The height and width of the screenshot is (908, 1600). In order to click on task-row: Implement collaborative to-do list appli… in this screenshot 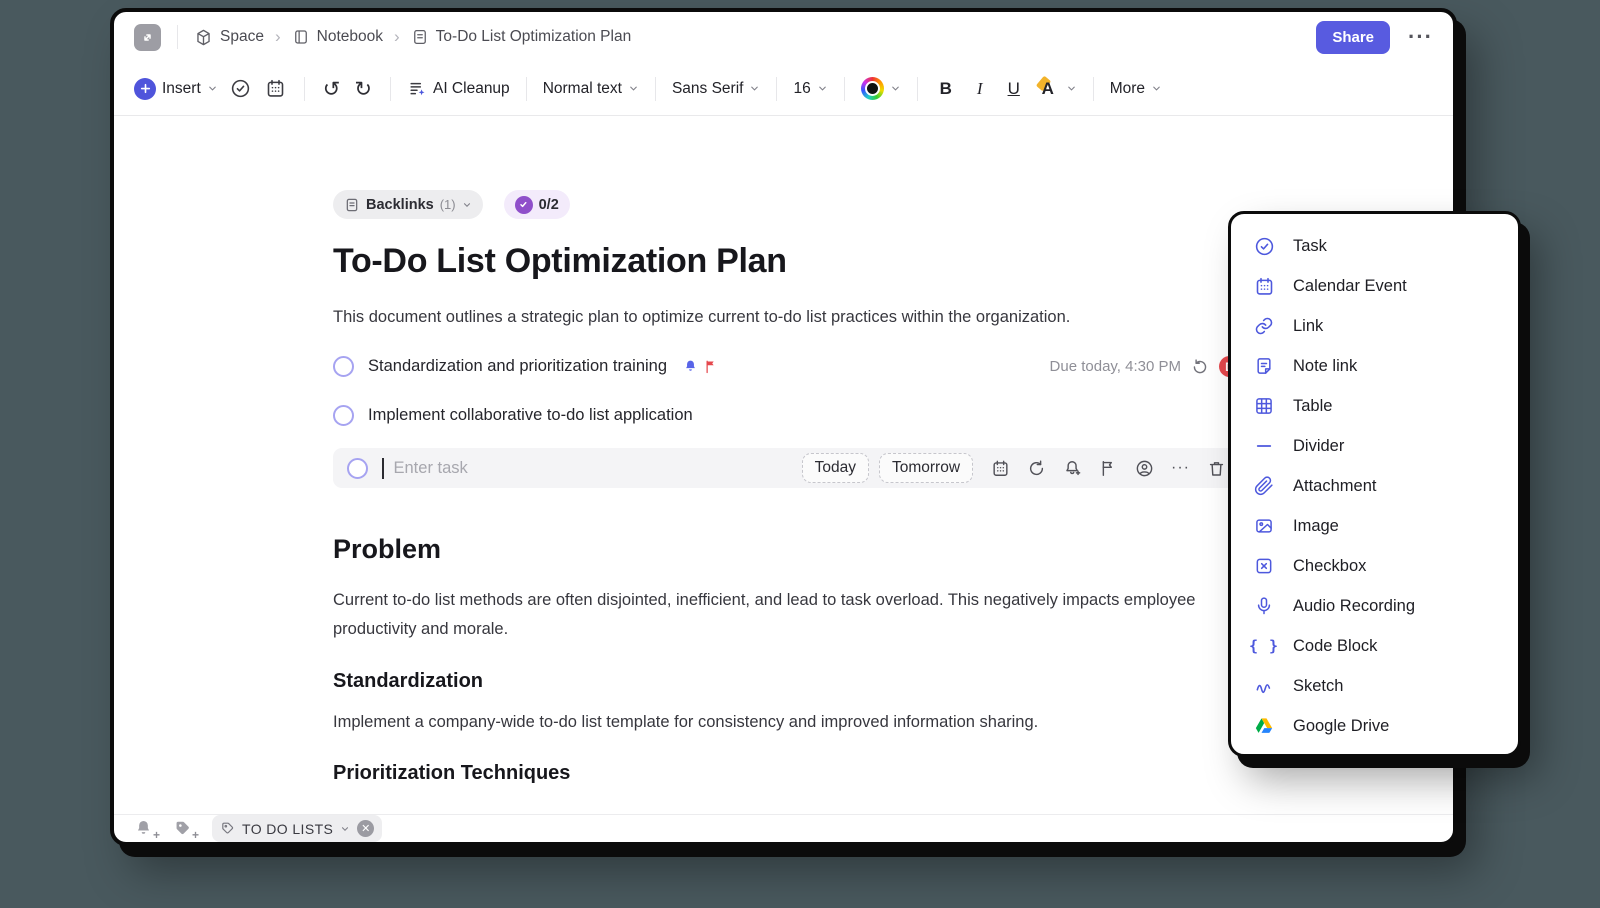, I will do `click(786, 415)`.